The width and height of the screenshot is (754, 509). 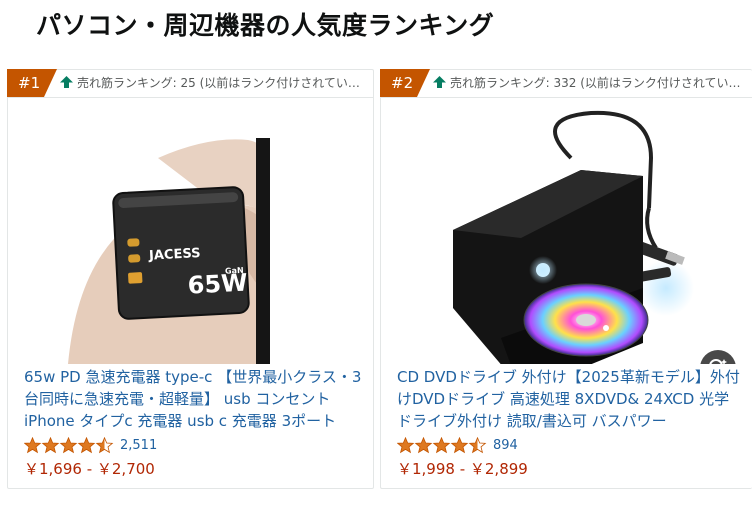 What do you see at coordinates (505, 445) in the screenshot?
I see `review-count: 894` at bounding box center [505, 445].